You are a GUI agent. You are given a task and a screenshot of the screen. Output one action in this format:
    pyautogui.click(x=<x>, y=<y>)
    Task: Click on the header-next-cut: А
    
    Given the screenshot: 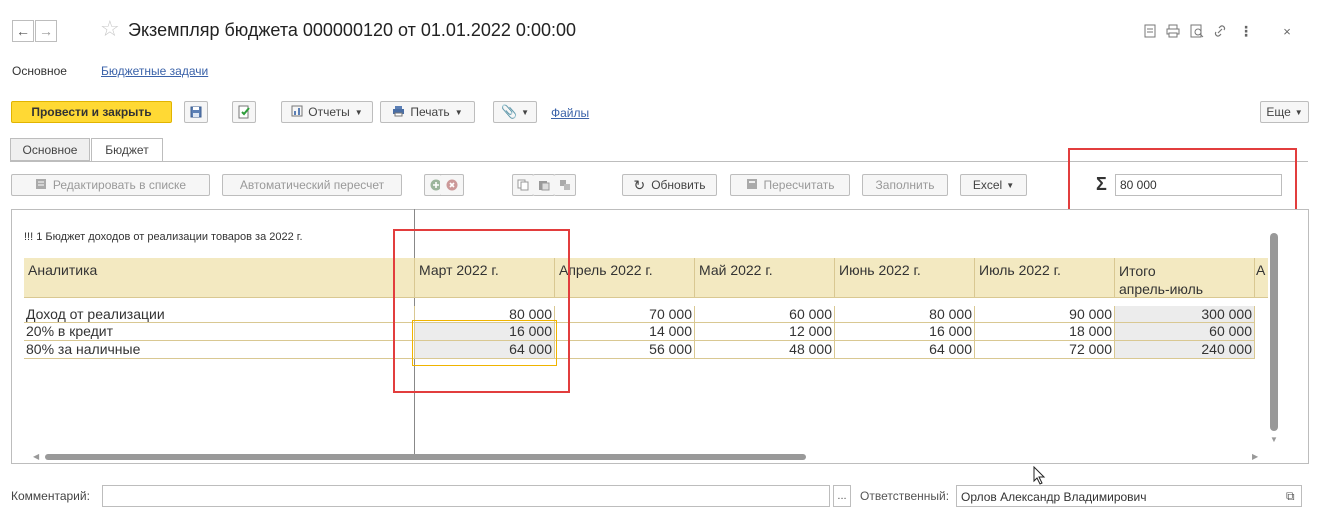 What is the action you would take?
    pyautogui.click(x=1261, y=278)
    